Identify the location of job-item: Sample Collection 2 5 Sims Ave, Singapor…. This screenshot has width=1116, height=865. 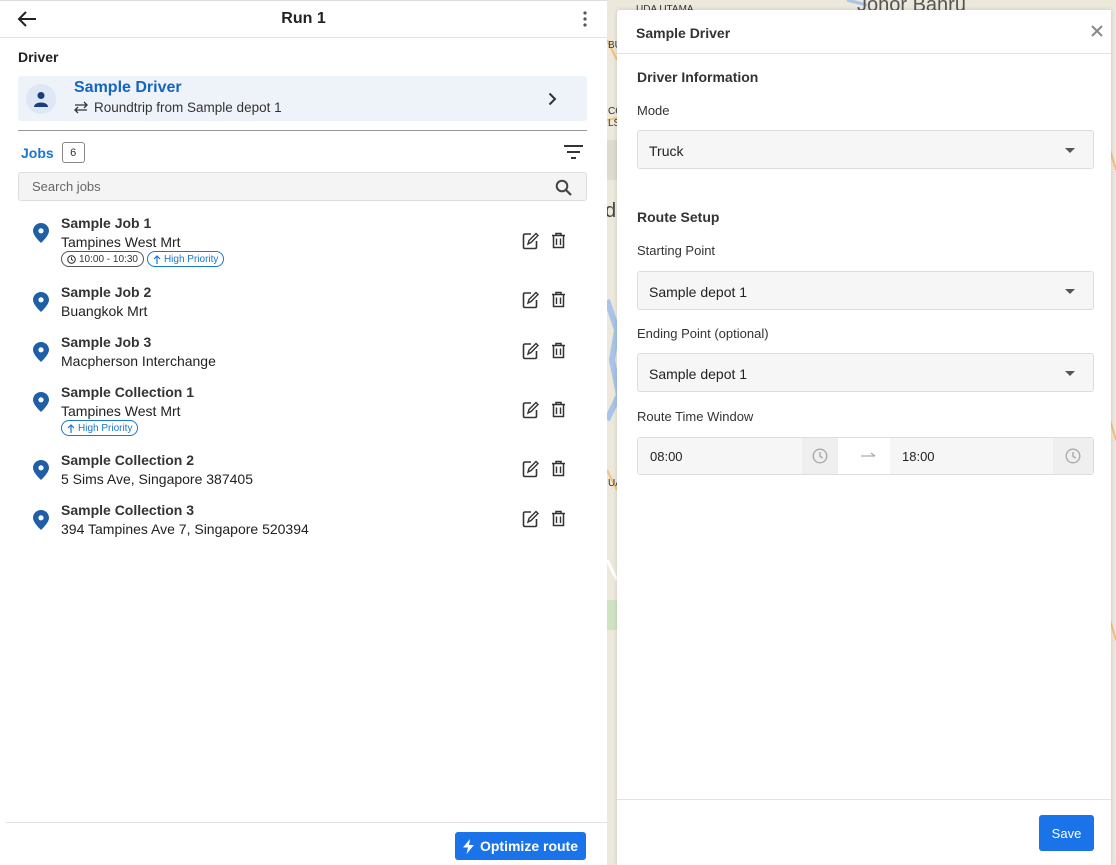
(302, 470).